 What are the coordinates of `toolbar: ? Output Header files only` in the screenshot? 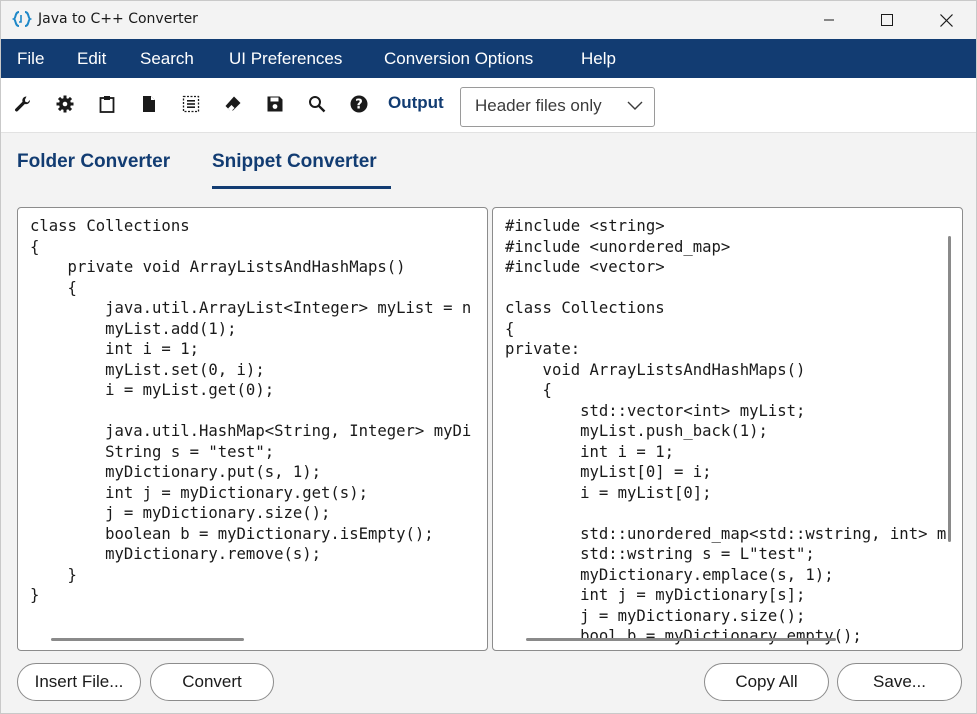 It's located at (488, 105).